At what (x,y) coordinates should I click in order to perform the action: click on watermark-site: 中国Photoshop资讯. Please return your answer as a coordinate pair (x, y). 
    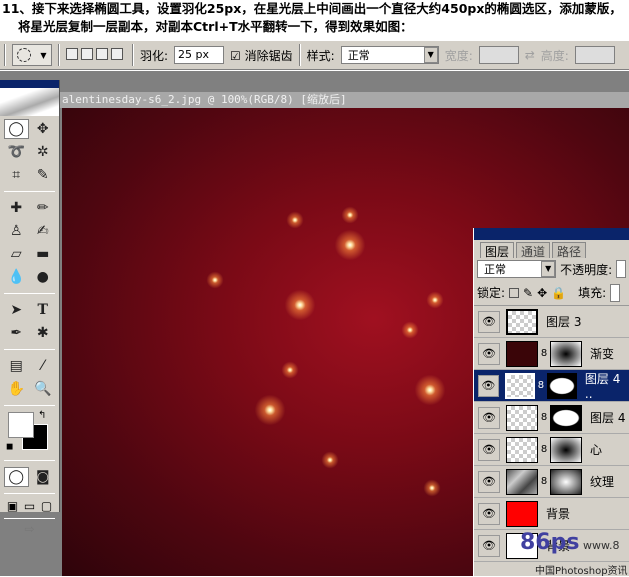
    Looking at the image, I should click on (581, 571).